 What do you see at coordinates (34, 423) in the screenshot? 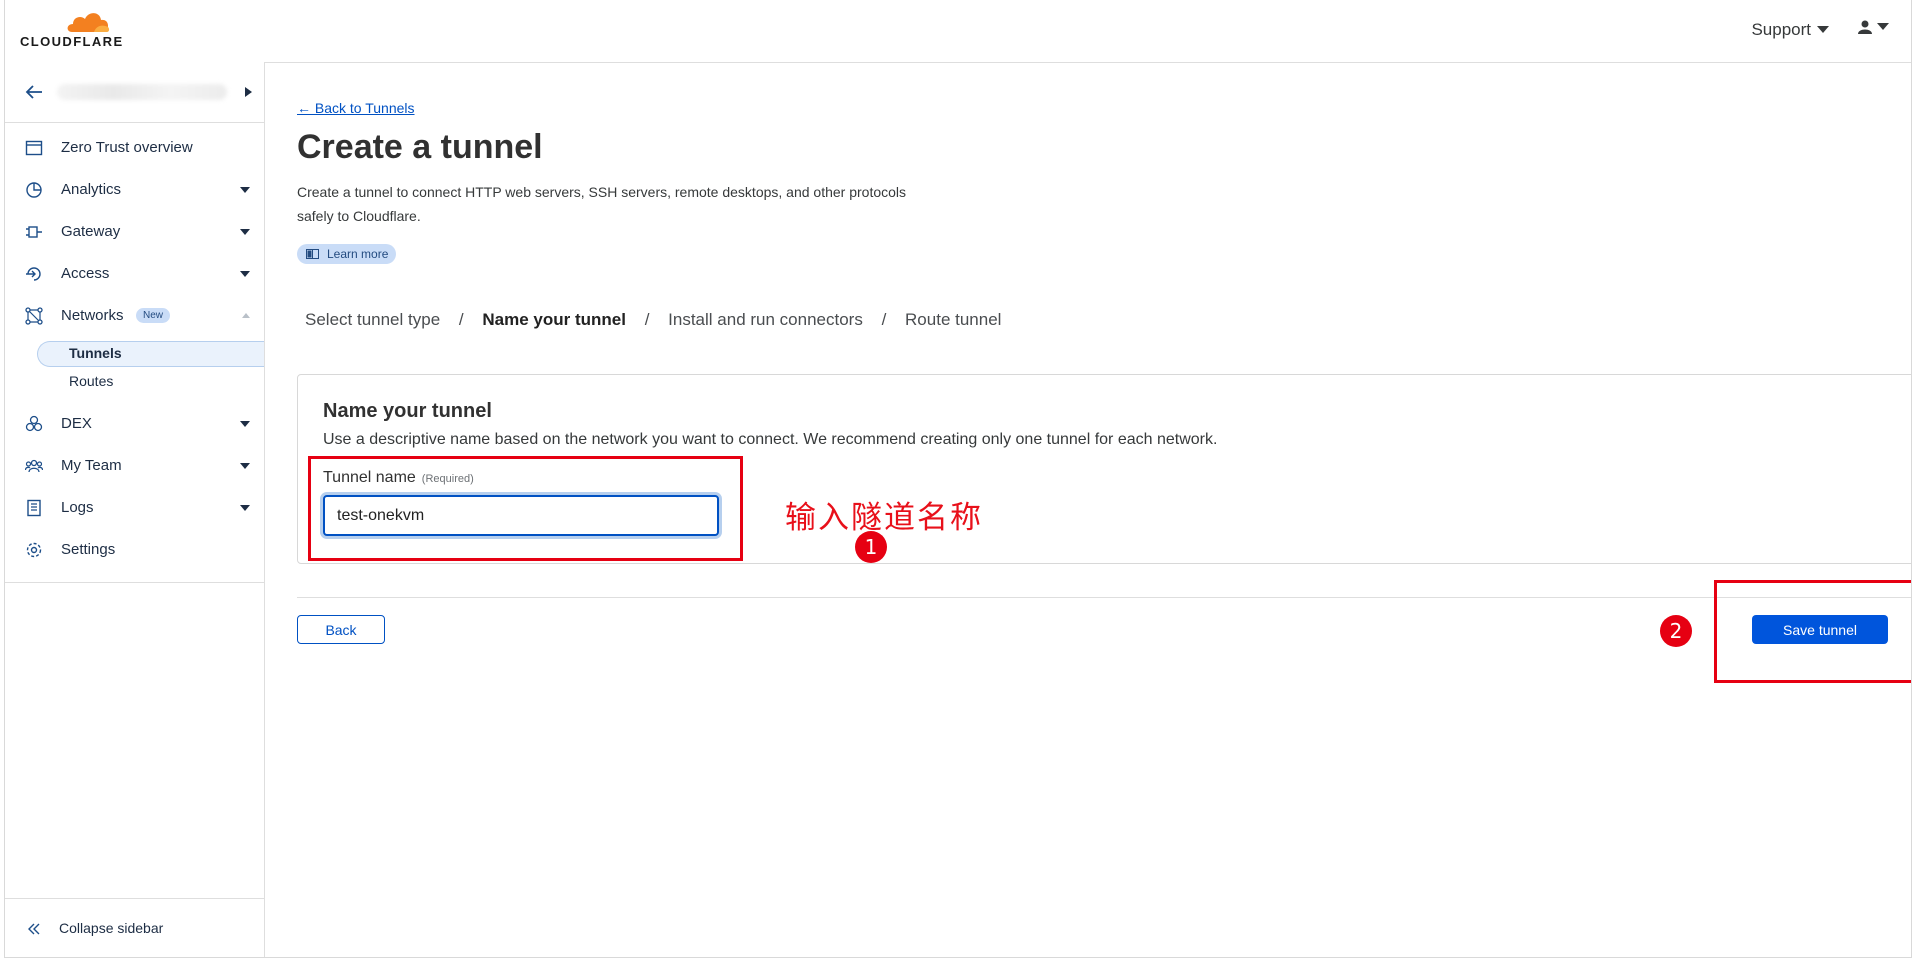
I see `dex-icon` at bounding box center [34, 423].